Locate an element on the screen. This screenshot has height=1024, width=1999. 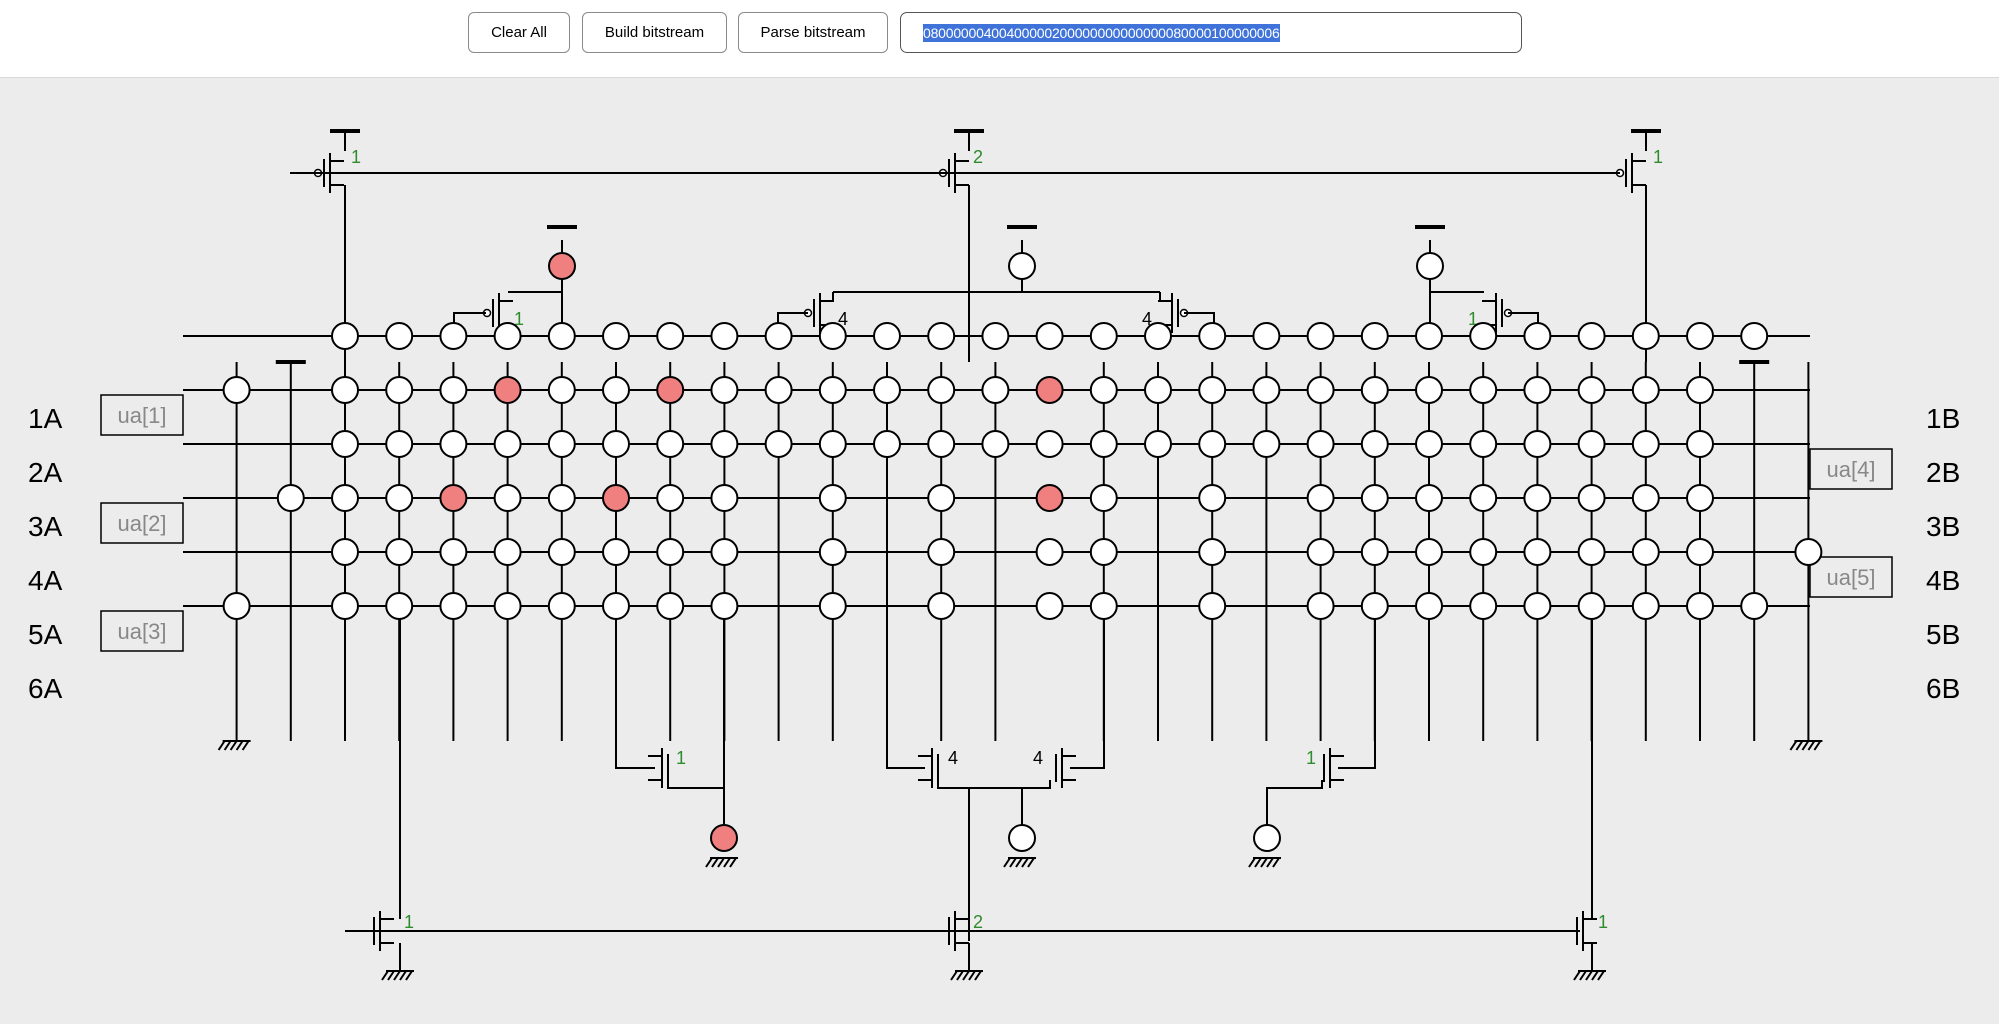
build-bitstream-button: Build bitstream is located at coordinates (654, 32).